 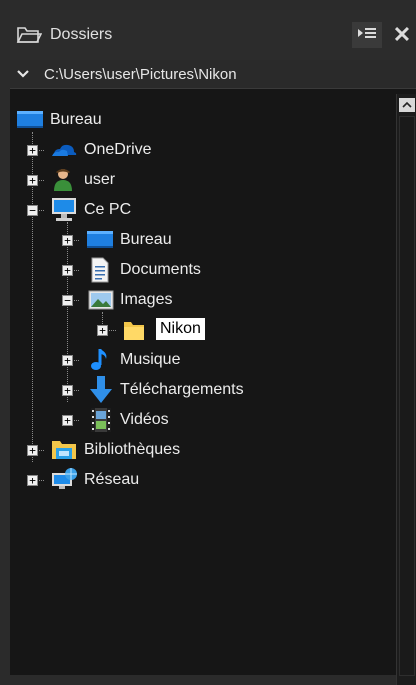 I want to click on document-icon, so click(x=102, y=270).